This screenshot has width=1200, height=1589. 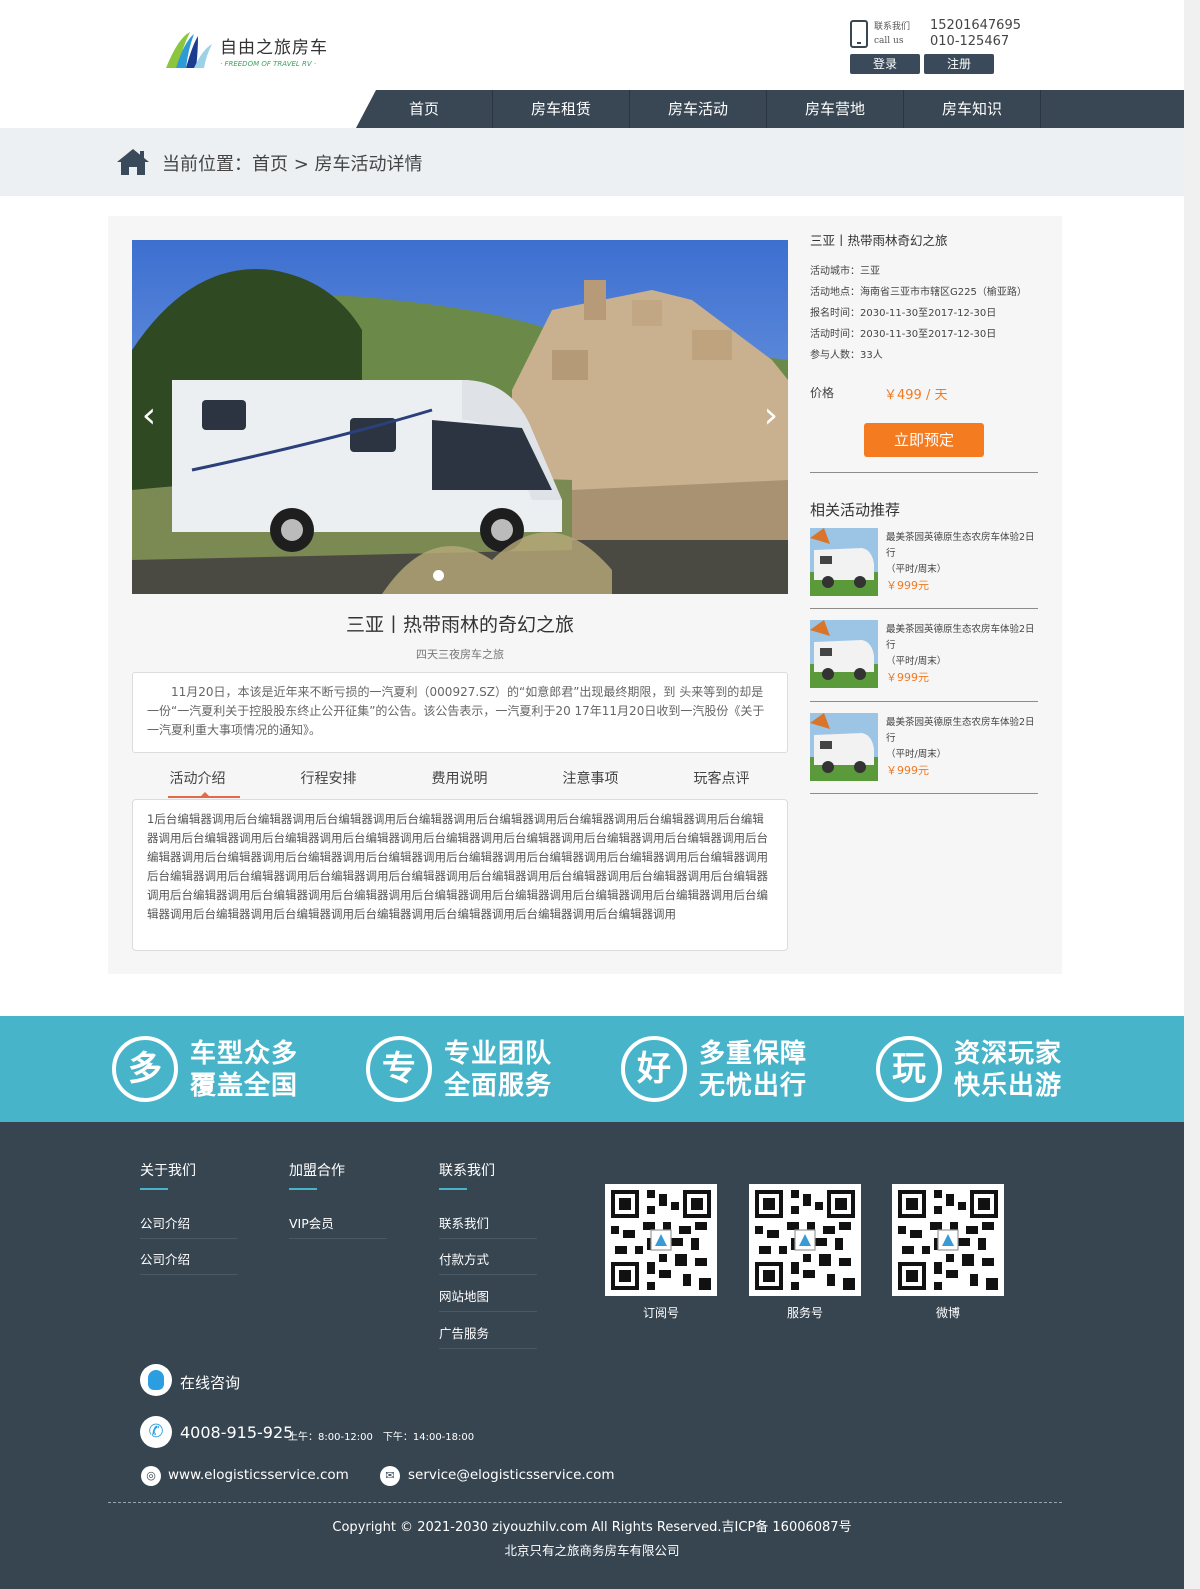 I want to click on logo-mark-icon, so click(x=189, y=50).